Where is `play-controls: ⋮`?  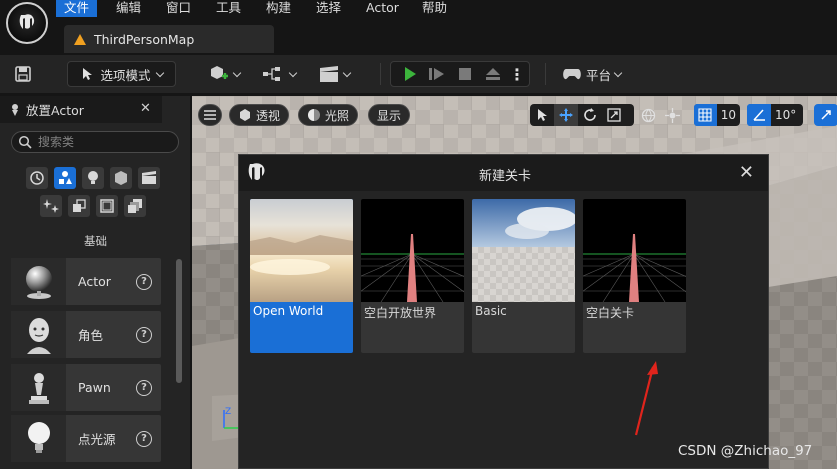 play-controls: ⋮ is located at coordinates (460, 74).